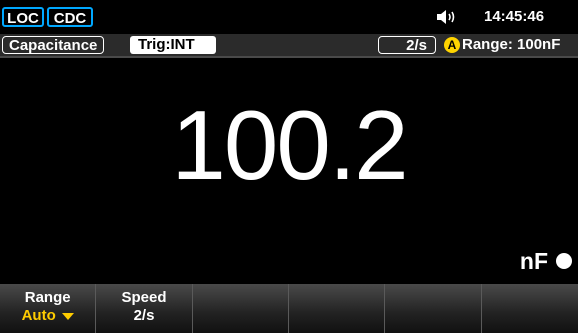 This screenshot has width=578, height=333. I want to click on softkey-speed-value: 2/s, so click(144, 315).